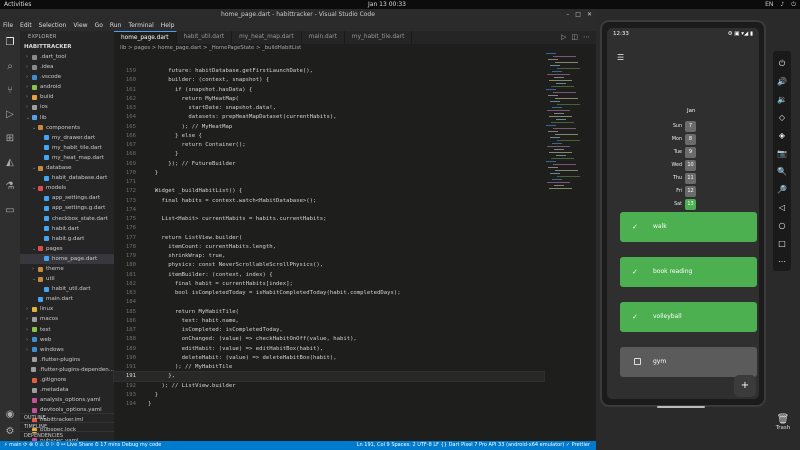 This screenshot has width=800, height=450. I want to click on flutter-icon: ◭, so click(10, 163).